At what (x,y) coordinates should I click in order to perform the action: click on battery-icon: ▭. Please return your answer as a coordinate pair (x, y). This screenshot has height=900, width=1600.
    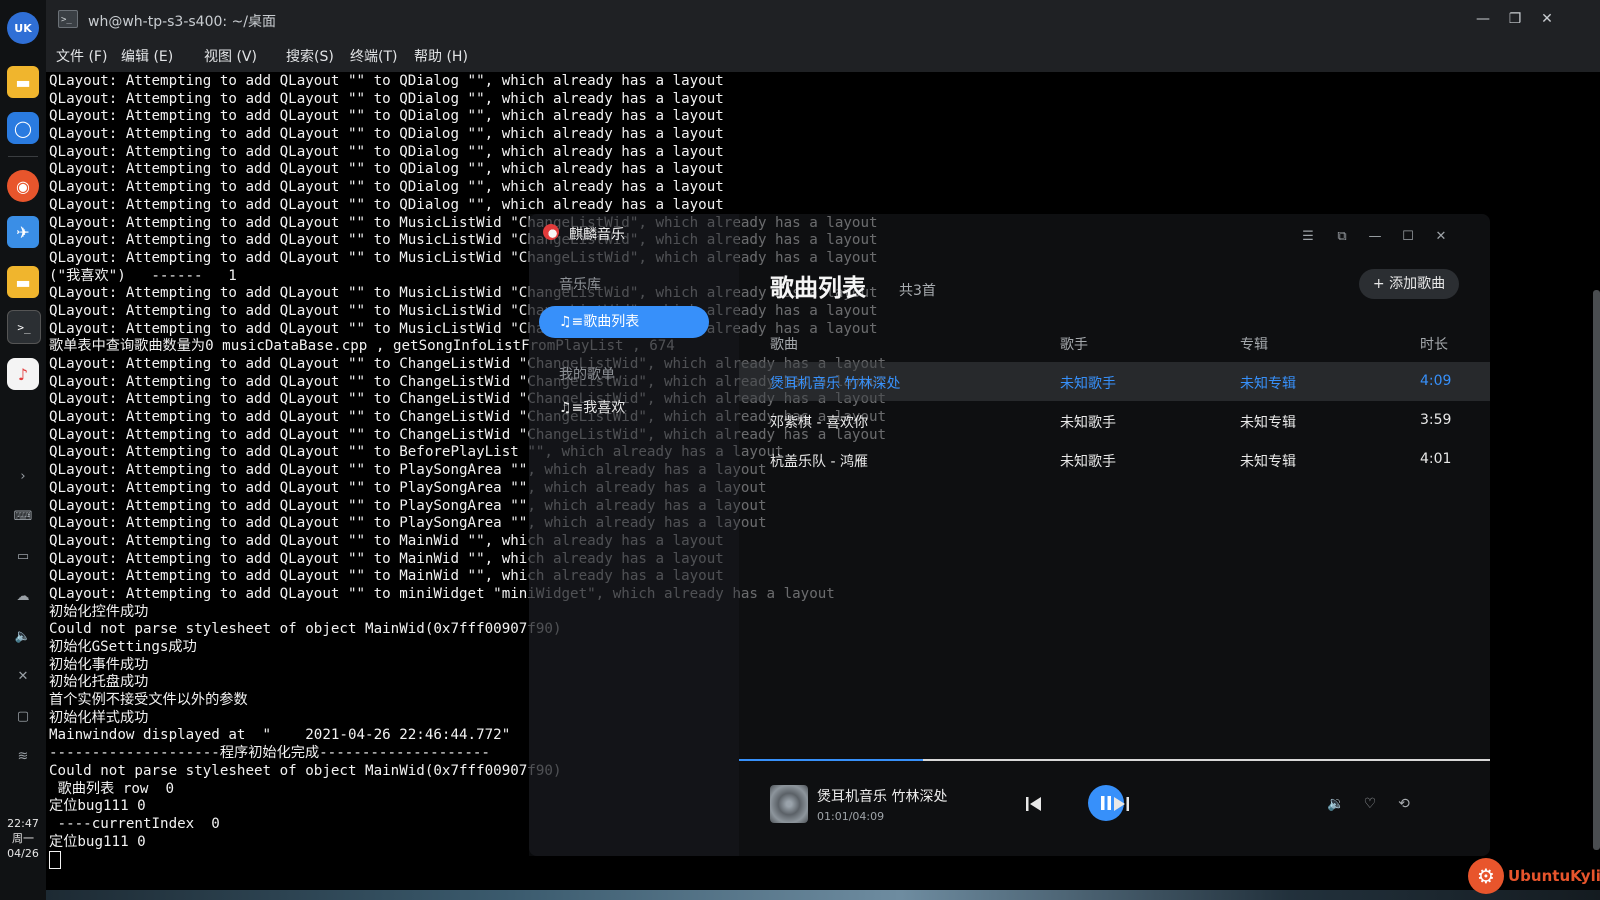
    Looking at the image, I should click on (23, 556).